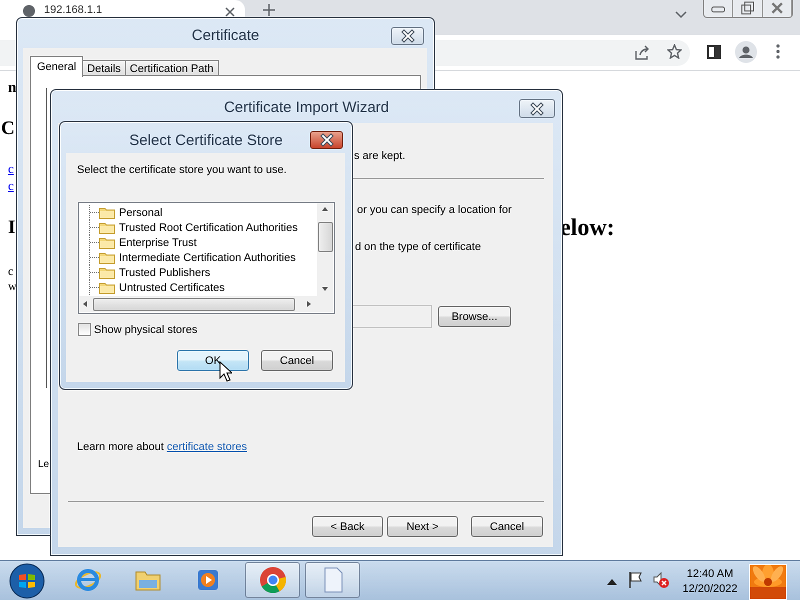 This screenshot has height=600, width=800. Describe the element at coordinates (11, 271) in the screenshot. I see `page-text: c` at that location.